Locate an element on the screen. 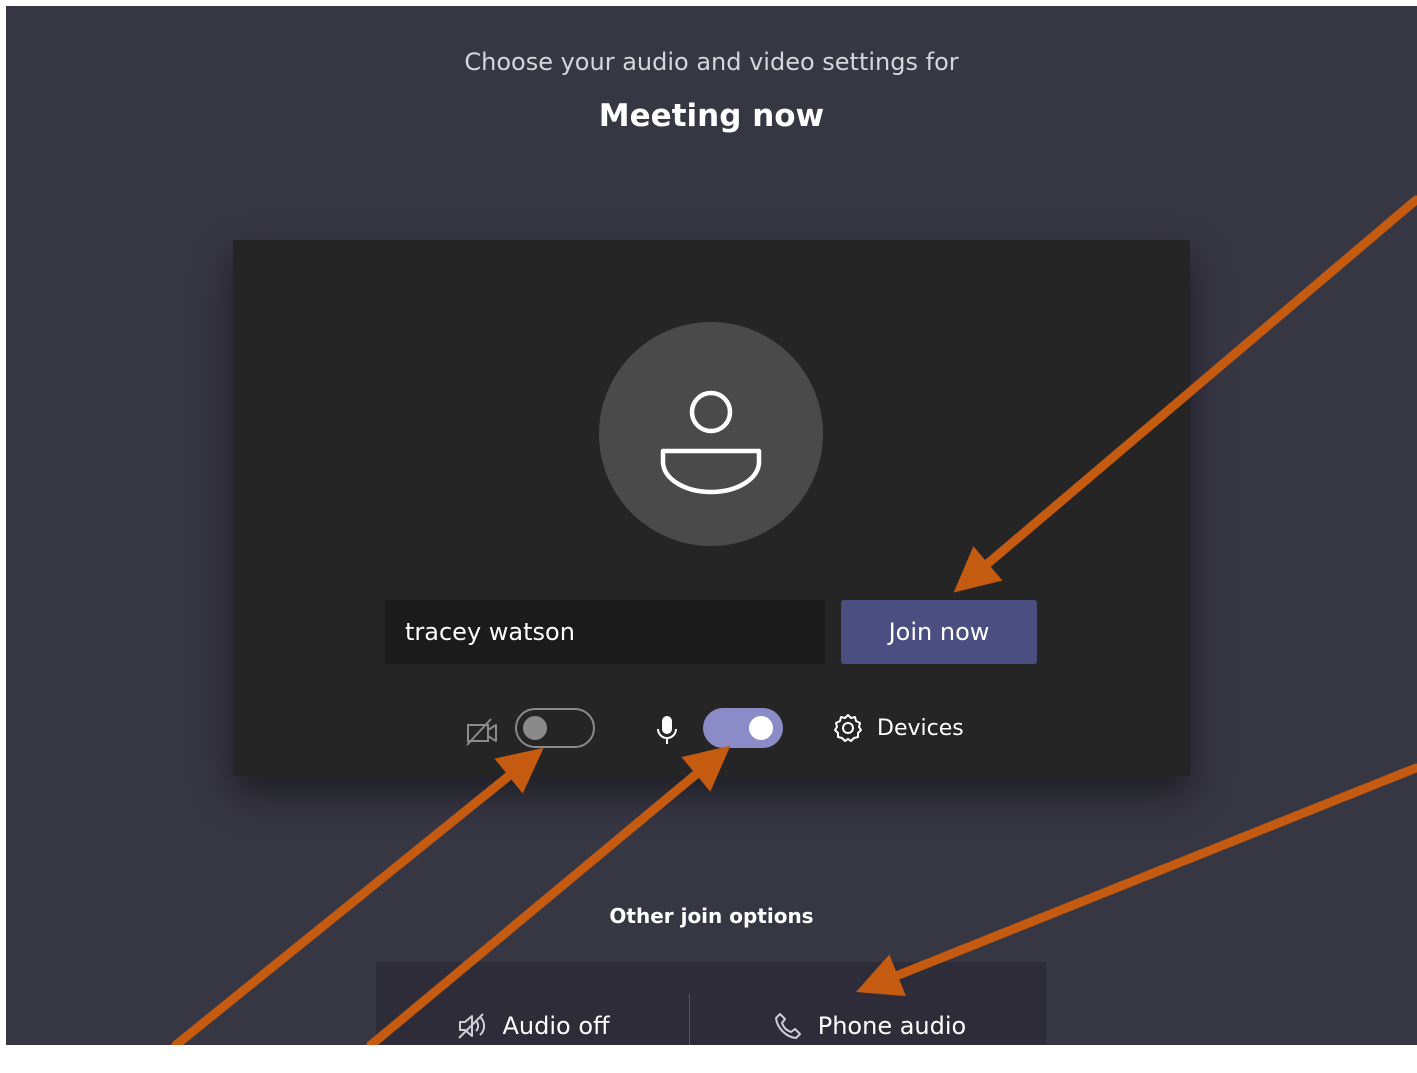 This screenshot has width=1417, height=1073. devices-button: Devices is located at coordinates (897, 728).